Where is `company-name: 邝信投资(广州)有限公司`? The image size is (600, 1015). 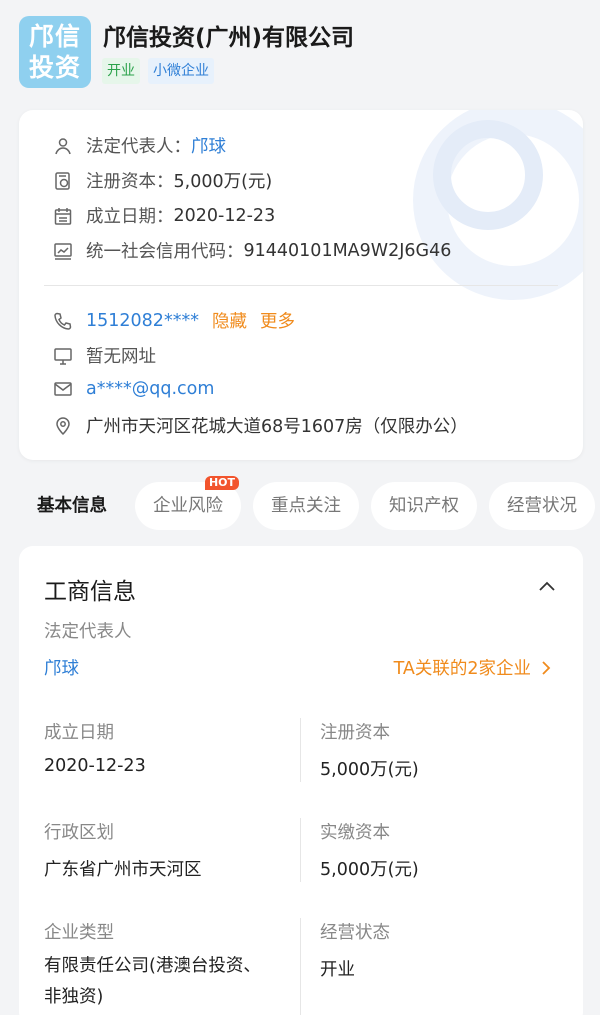 company-name: 邝信投资(广州)有限公司 is located at coordinates (229, 38).